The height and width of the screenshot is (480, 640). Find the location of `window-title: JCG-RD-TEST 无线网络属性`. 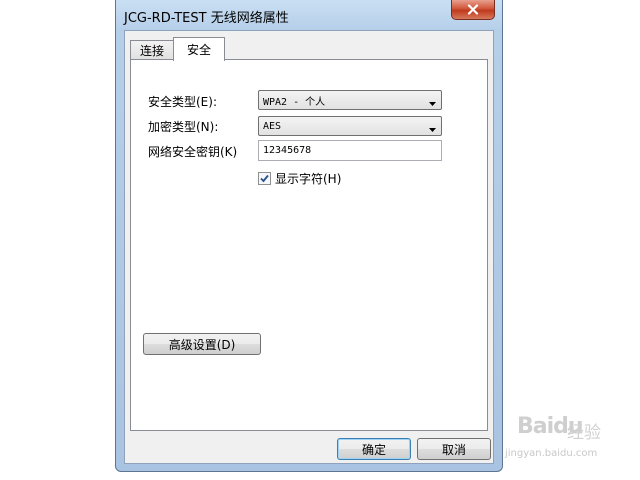

window-title: JCG-RD-TEST 无线网络属性 is located at coordinates (206, 18).